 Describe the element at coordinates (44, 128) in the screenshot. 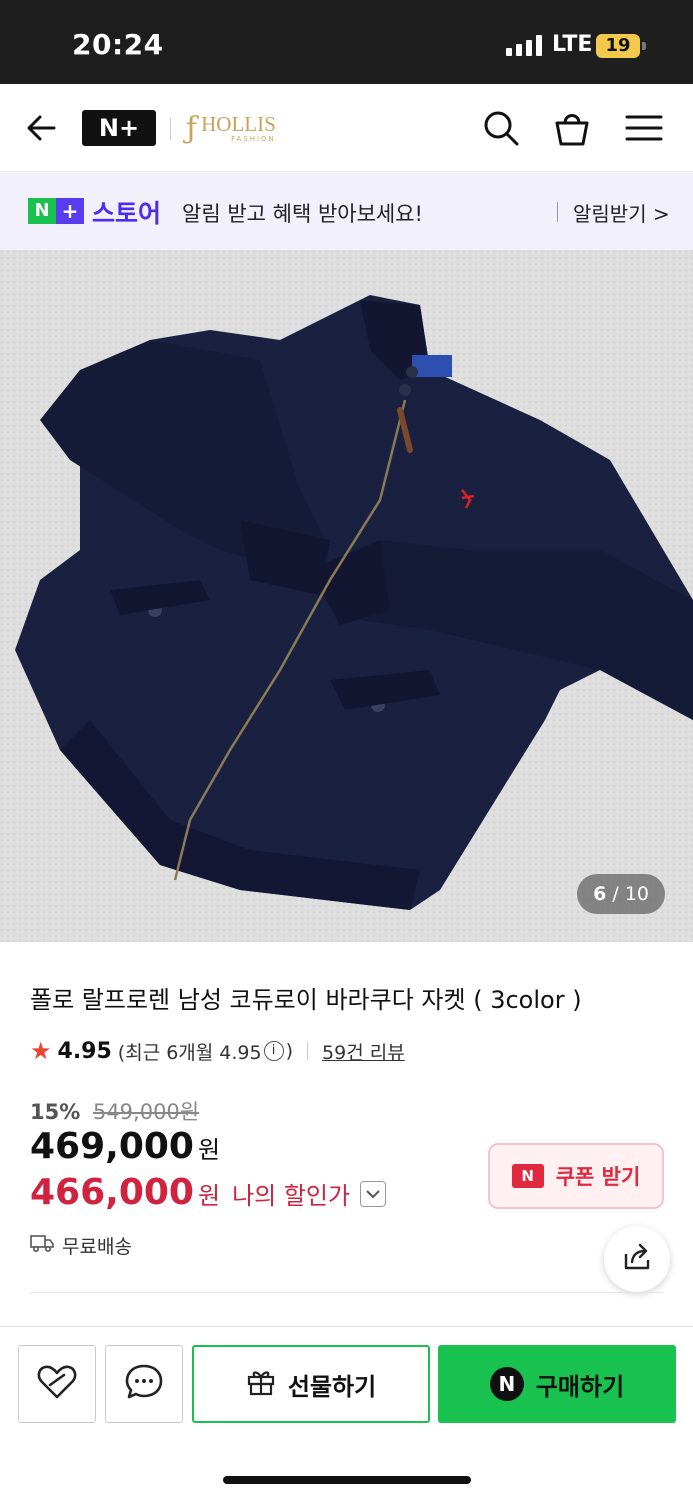

I see `back-arrow-icon` at that location.